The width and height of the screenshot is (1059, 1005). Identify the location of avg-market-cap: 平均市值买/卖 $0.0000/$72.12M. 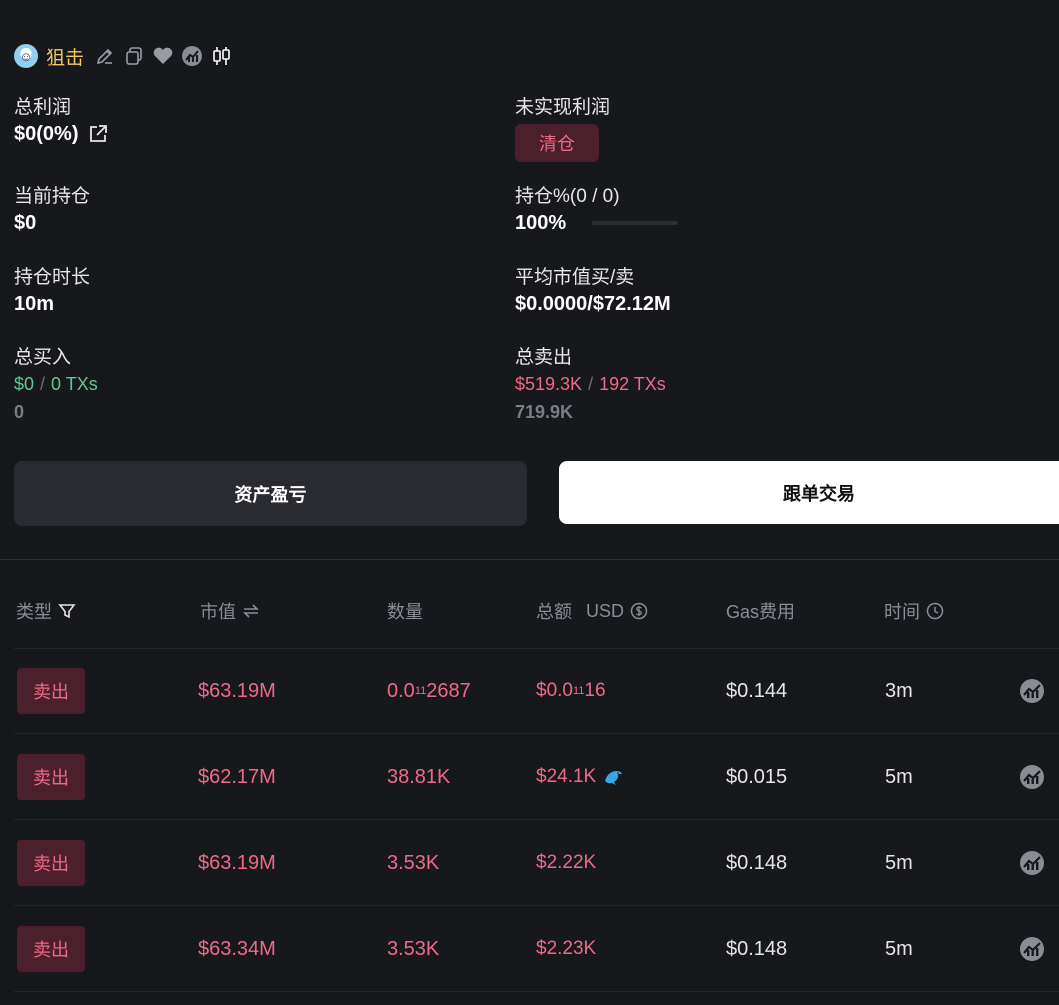
(593, 292).